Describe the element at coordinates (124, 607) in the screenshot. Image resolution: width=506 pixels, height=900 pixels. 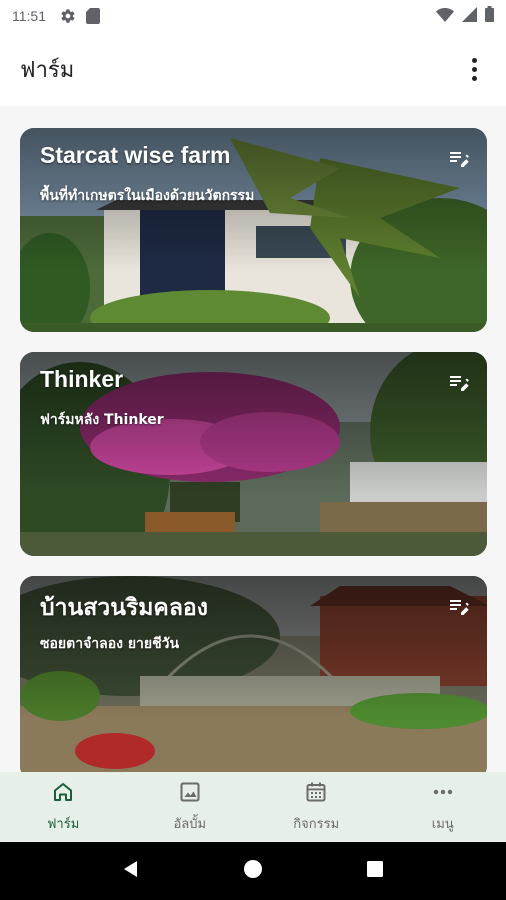
I see `farm-title: บ้านสวนริมคลอง` at that location.